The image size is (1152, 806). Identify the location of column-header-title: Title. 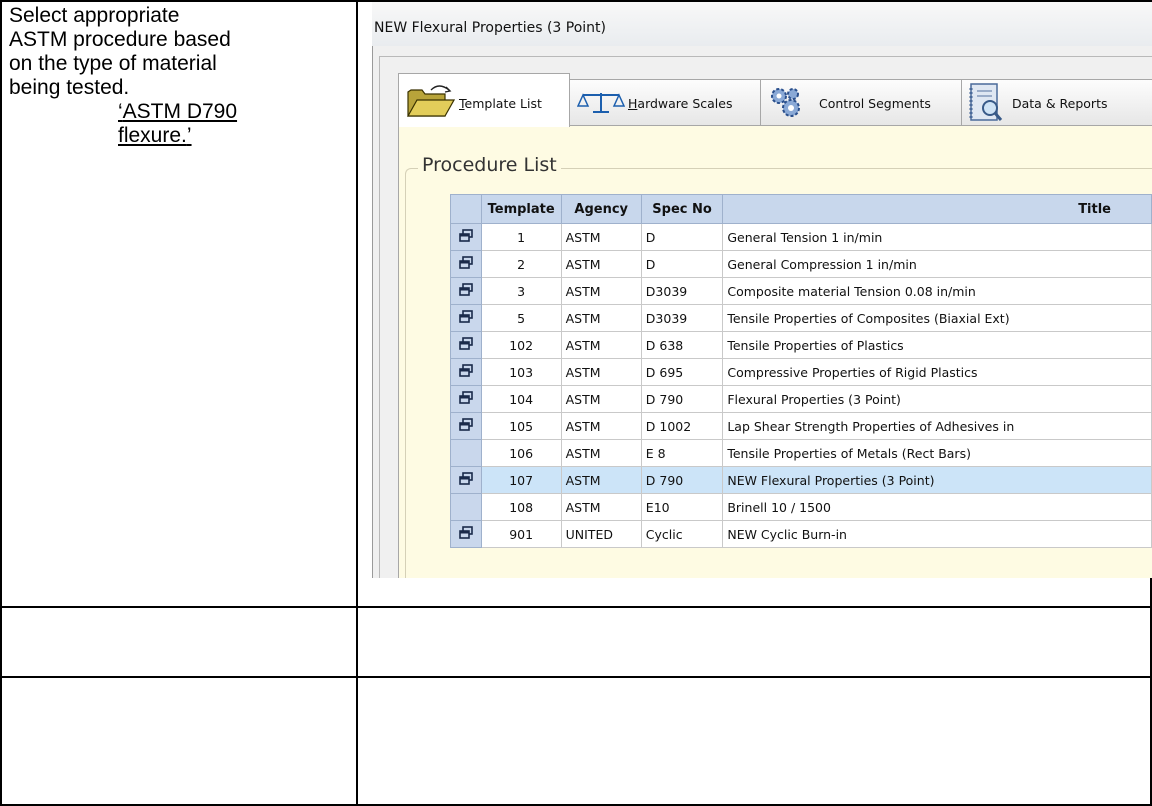
(937, 209).